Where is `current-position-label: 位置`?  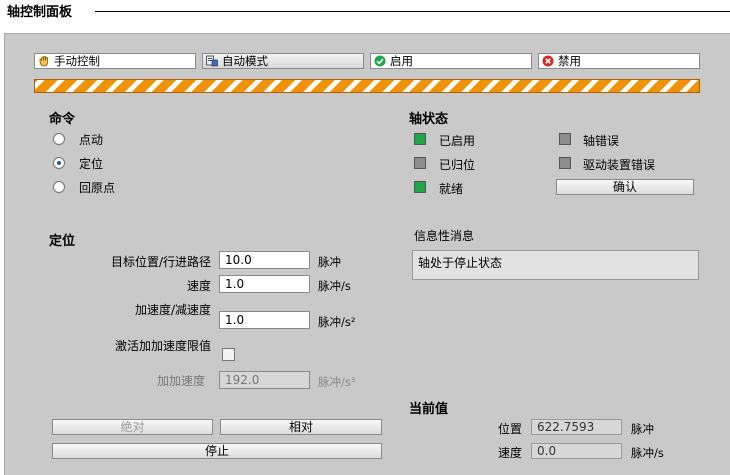 current-position-label: 位置 is located at coordinates (509, 429).